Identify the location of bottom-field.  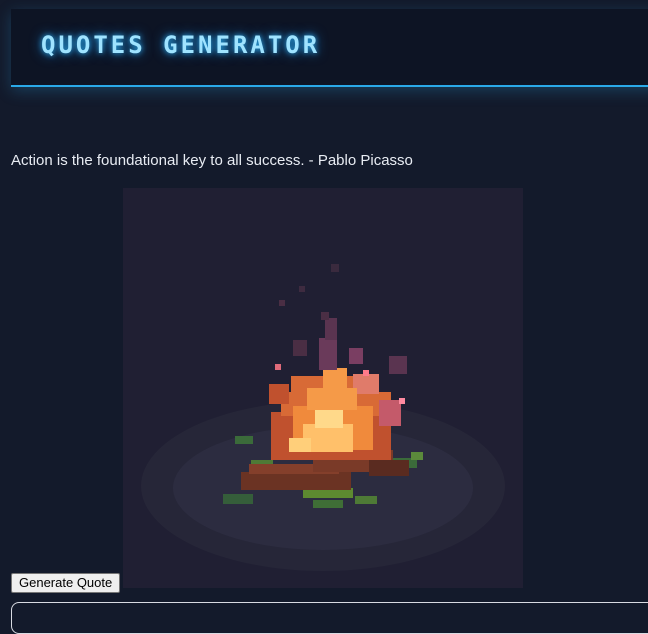
(329, 618).